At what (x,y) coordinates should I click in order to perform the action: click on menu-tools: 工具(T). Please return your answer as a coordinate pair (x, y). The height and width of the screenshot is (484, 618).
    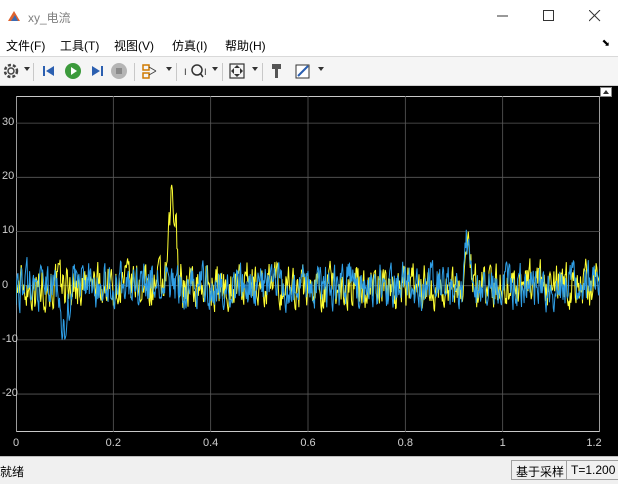
    Looking at the image, I should click on (79, 45).